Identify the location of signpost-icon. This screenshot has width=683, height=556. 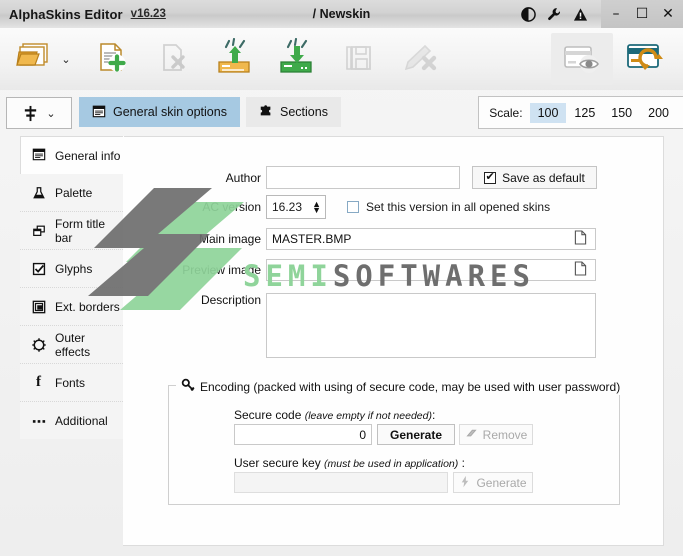
(31, 113).